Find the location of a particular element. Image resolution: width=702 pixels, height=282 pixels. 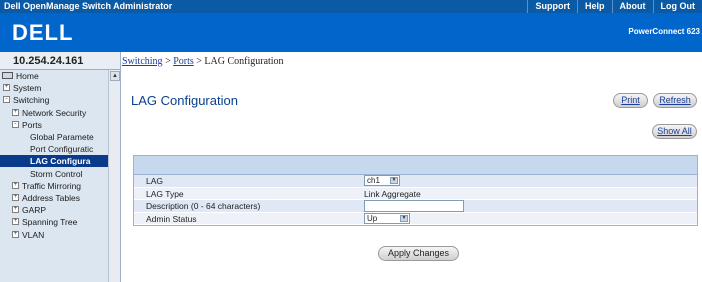

breadcrumb-current: LAG Configuration is located at coordinates (244, 61).